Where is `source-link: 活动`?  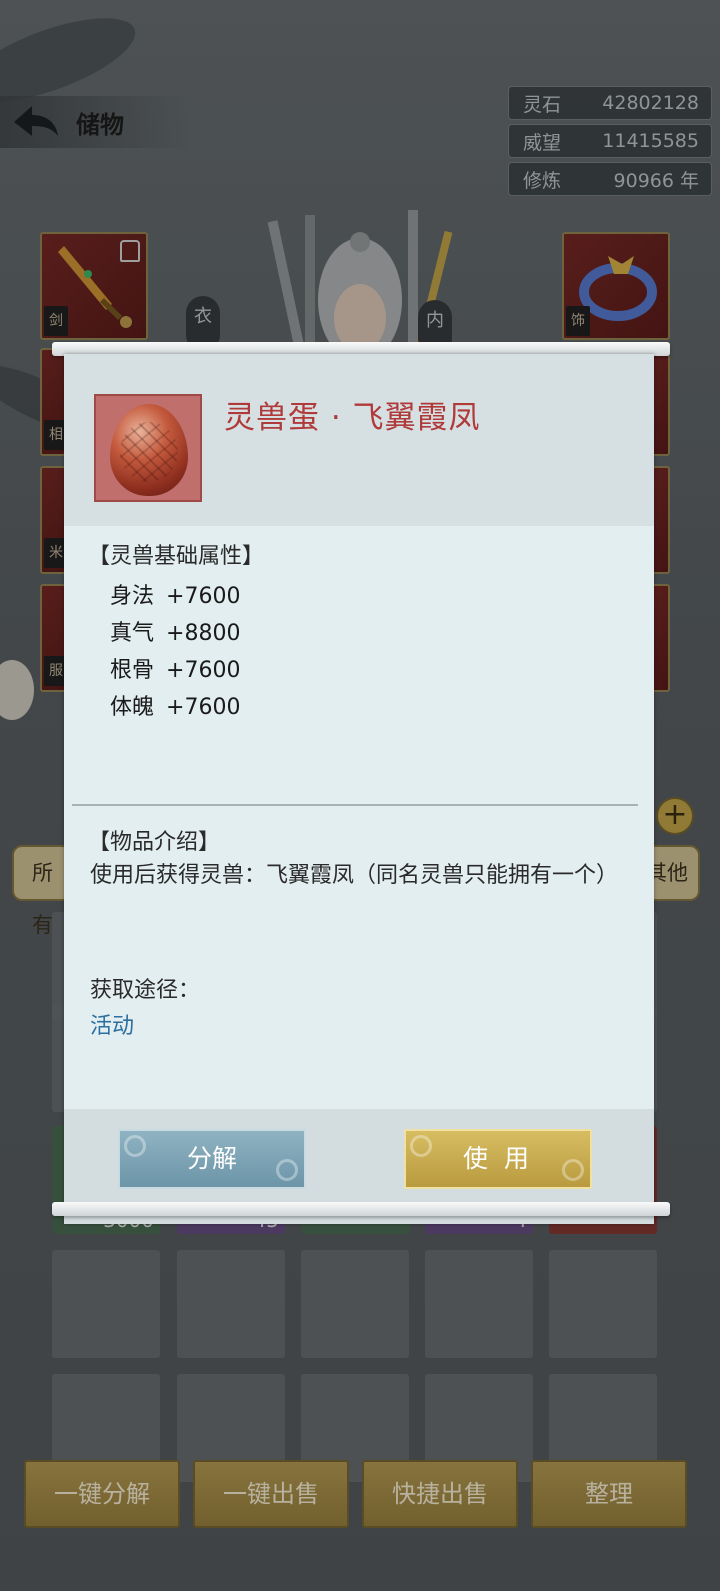
source-link: 活动 is located at coordinates (112, 1024).